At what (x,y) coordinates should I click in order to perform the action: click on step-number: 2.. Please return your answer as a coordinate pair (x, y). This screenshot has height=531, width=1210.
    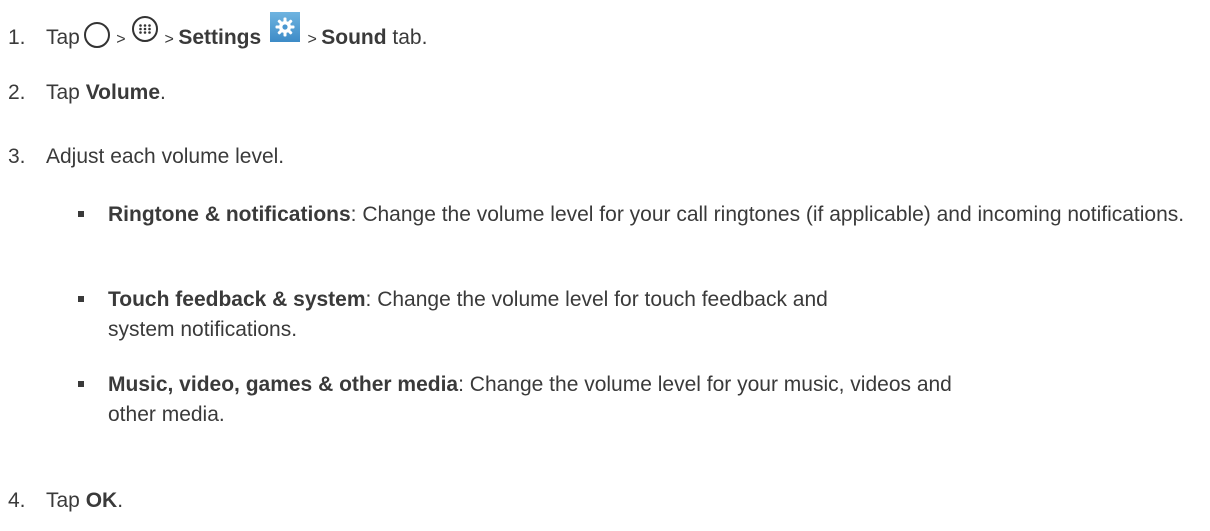
    Looking at the image, I should click on (17, 92).